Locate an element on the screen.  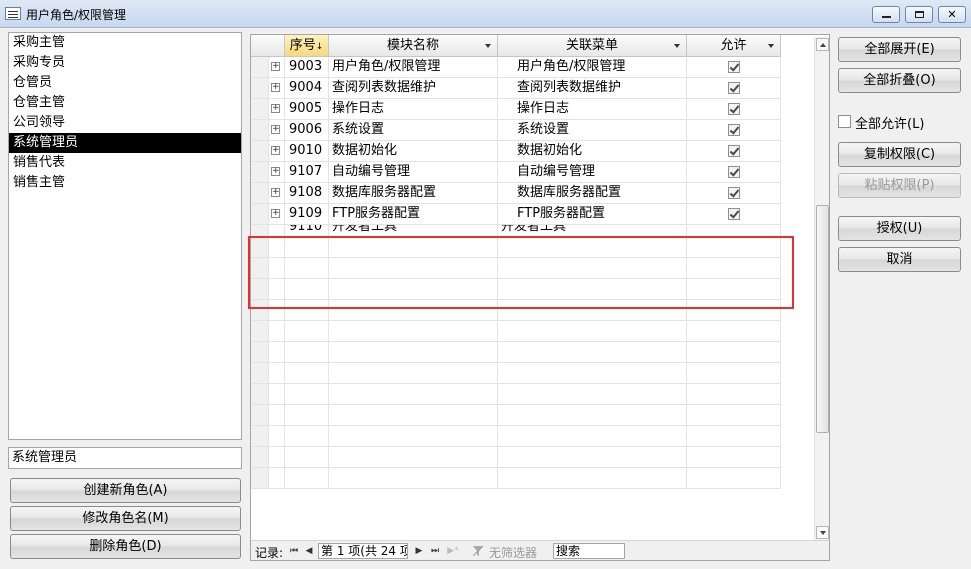
first-record-icon: ⏮ is located at coordinates (294, 551).